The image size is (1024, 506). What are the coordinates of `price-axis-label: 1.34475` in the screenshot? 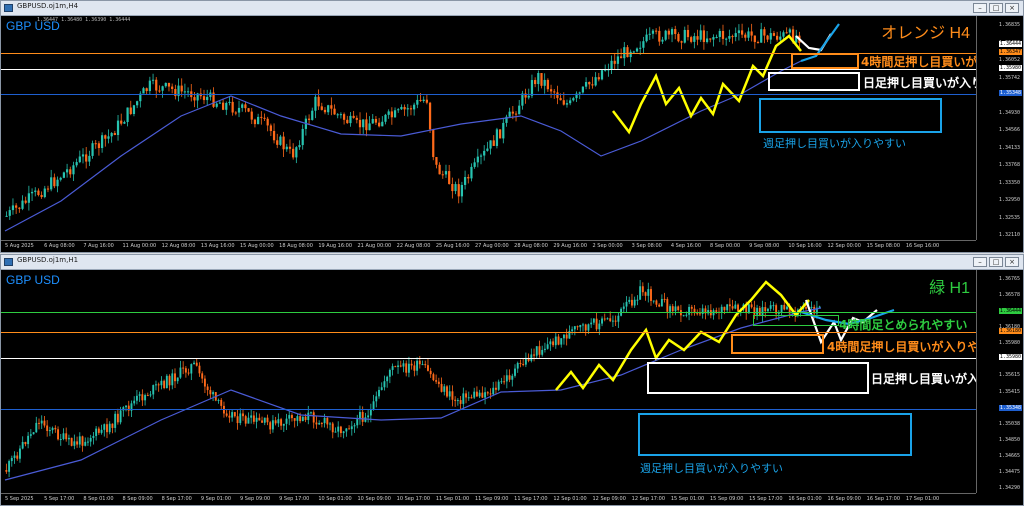 It's located at (1009, 471).